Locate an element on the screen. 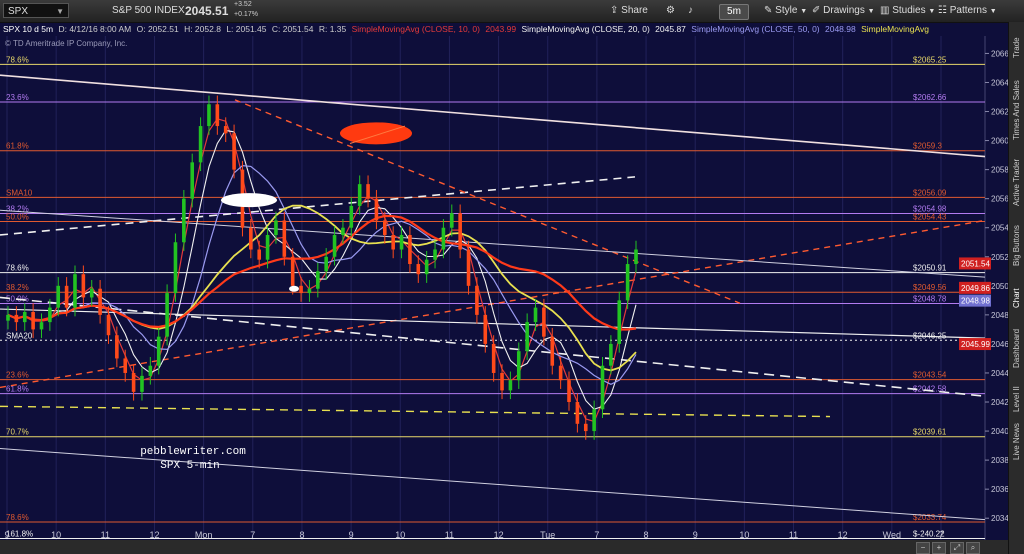  level-left-label: 70.7% is located at coordinates (17, 432).